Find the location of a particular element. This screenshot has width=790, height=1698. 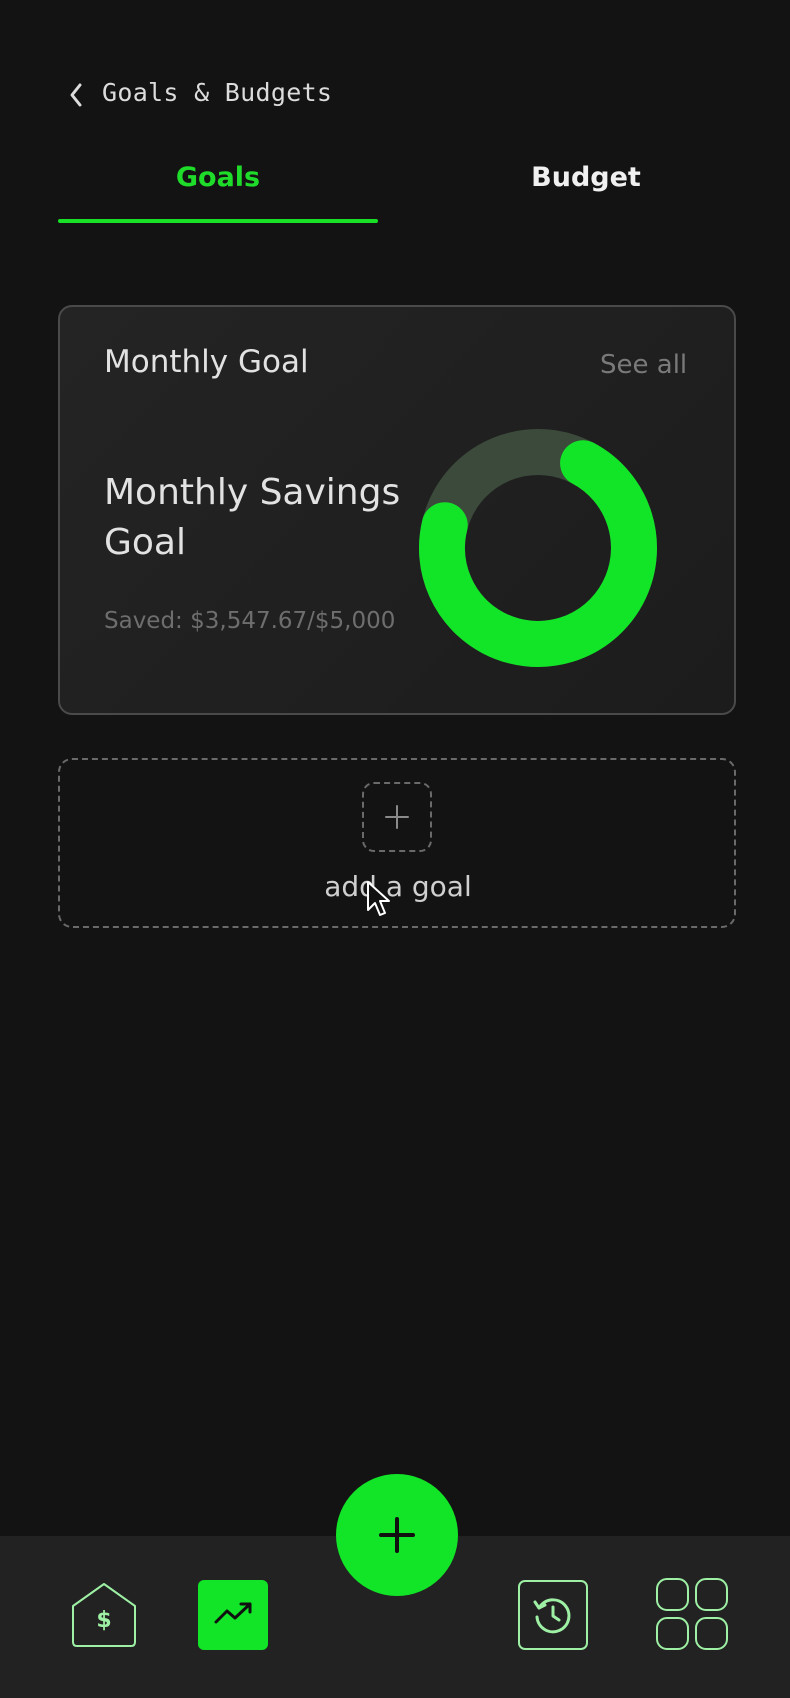

apps-grid-icon is located at coordinates (692, 1614).